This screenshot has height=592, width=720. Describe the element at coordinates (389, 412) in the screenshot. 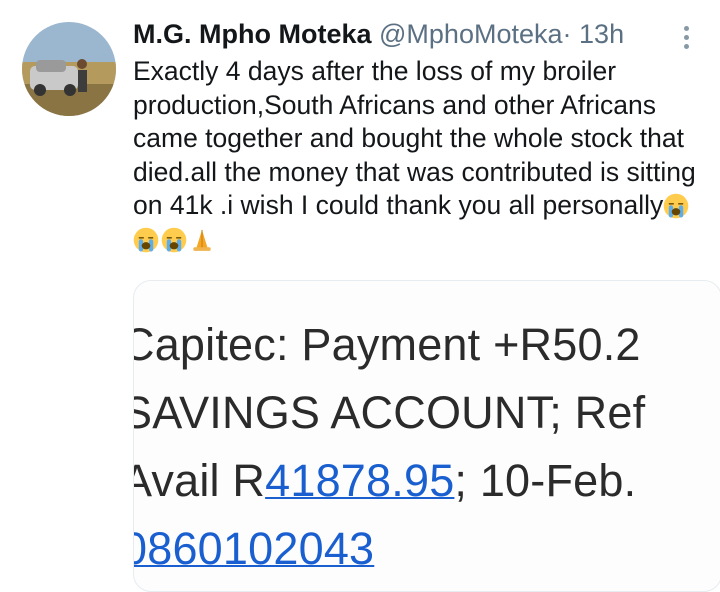

I see `sms-line-2: SAVINGS ACCOUNT; Ref` at that location.